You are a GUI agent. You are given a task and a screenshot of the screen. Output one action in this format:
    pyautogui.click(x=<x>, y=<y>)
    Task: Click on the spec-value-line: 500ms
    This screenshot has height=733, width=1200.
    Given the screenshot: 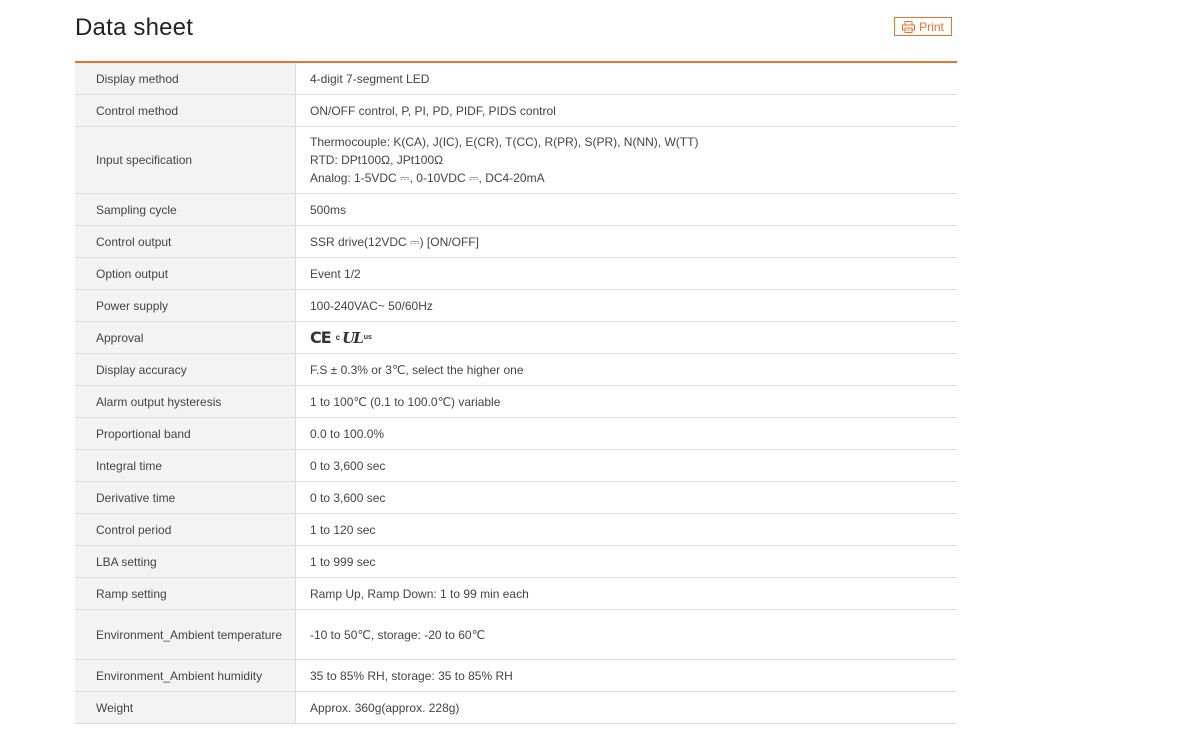 What is the action you would take?
    pyautogui.click(x=328, y=209)
    